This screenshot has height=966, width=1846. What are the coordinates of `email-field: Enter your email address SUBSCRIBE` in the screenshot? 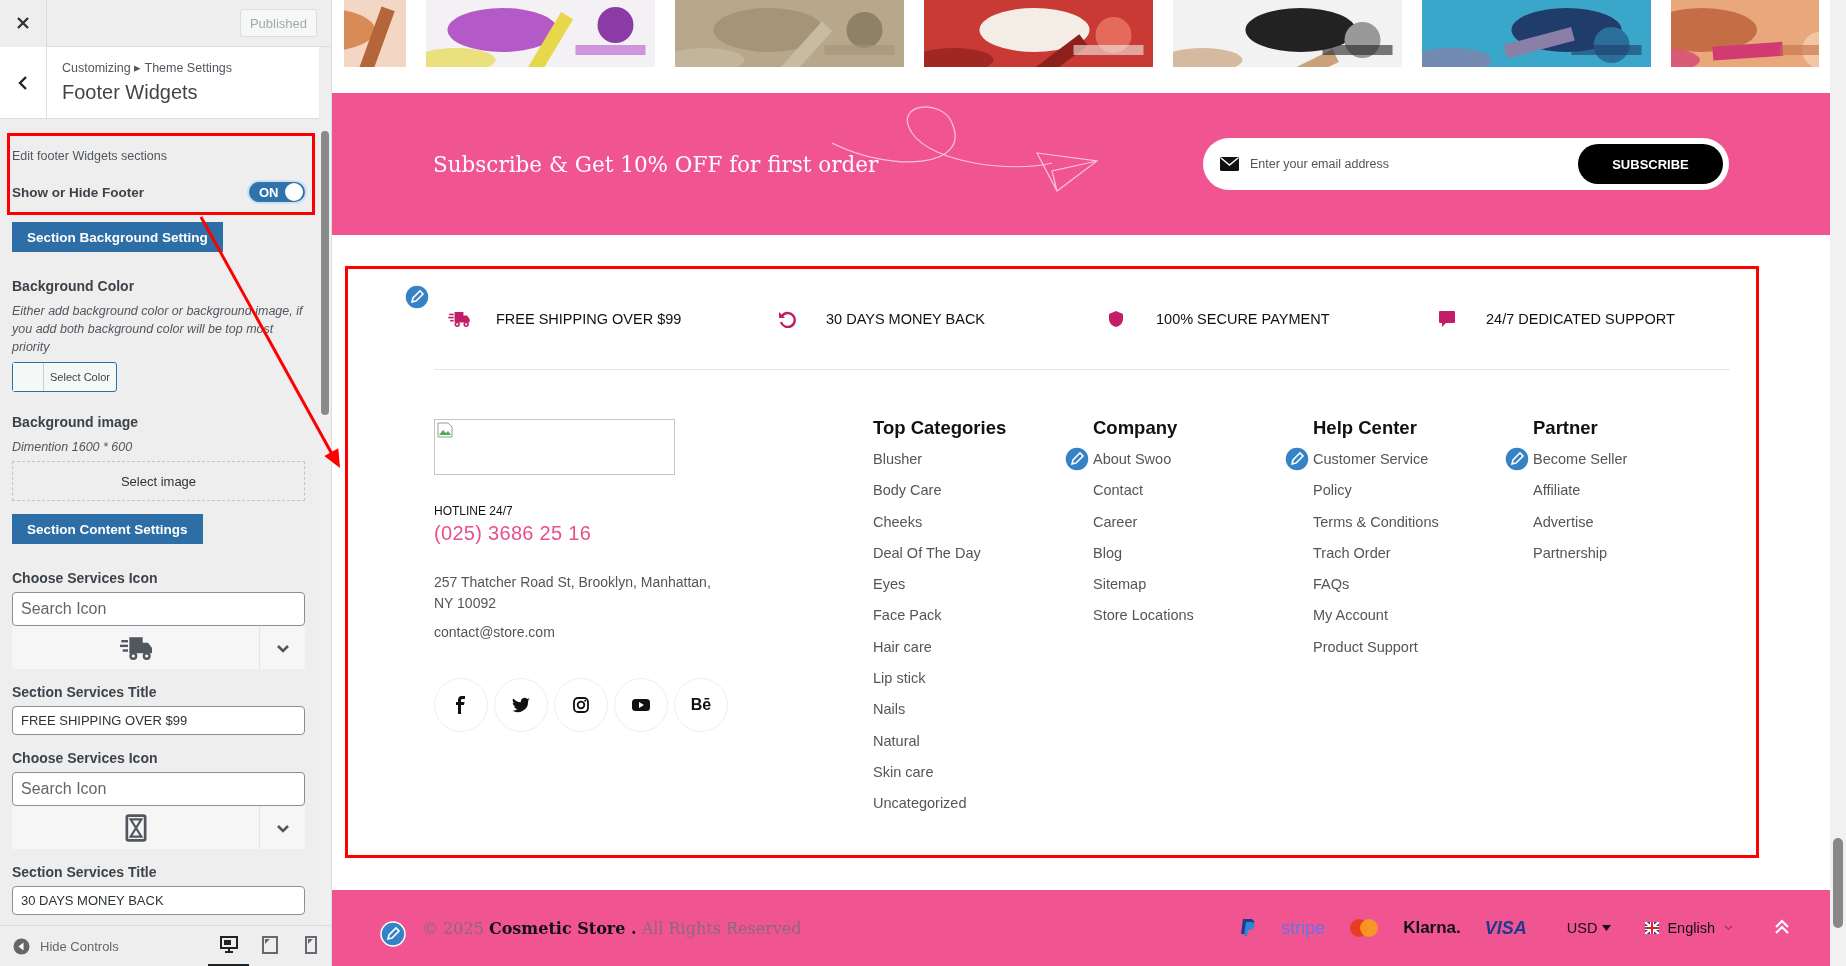 It's located at (1466, 164).